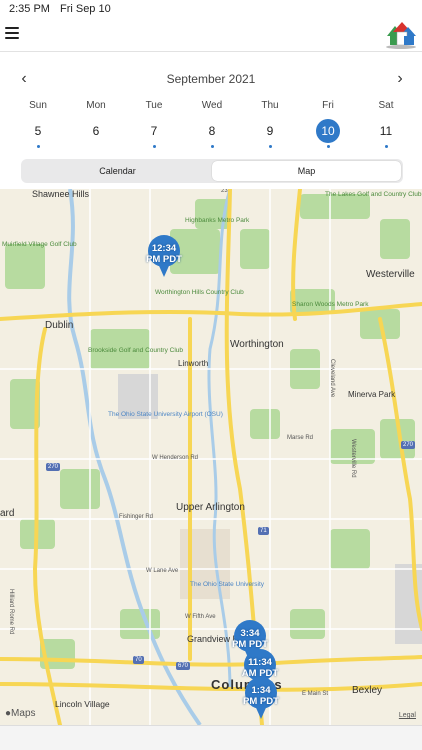 This screenshot has width=422, height=750. Describe the element at coordinates (212, 105) in the screenshot. I see `day-name: Wed` at that location.